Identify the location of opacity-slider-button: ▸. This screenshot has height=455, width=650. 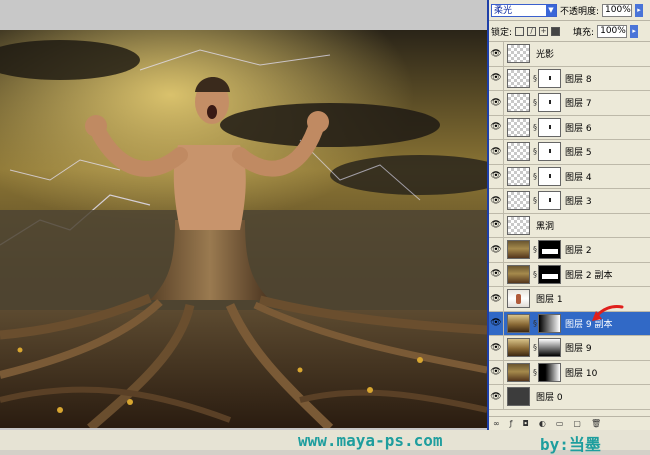
(639, 10).